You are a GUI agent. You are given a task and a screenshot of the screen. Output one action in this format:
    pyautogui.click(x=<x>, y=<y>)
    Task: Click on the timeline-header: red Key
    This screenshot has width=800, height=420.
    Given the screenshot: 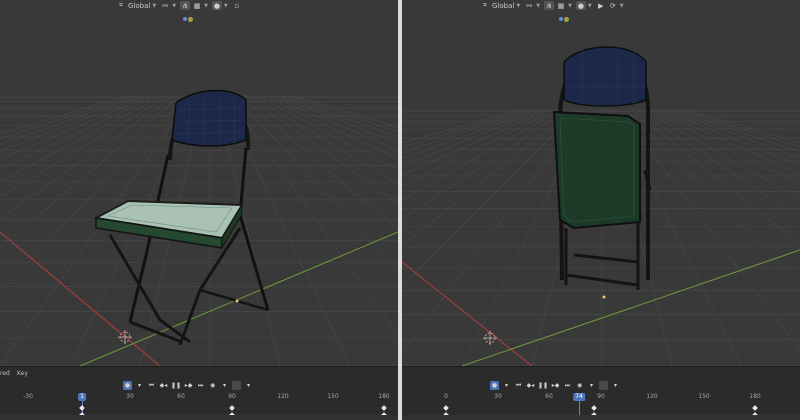 What is the action you would take?
    pyautogui.click(x=199, y=373)
    